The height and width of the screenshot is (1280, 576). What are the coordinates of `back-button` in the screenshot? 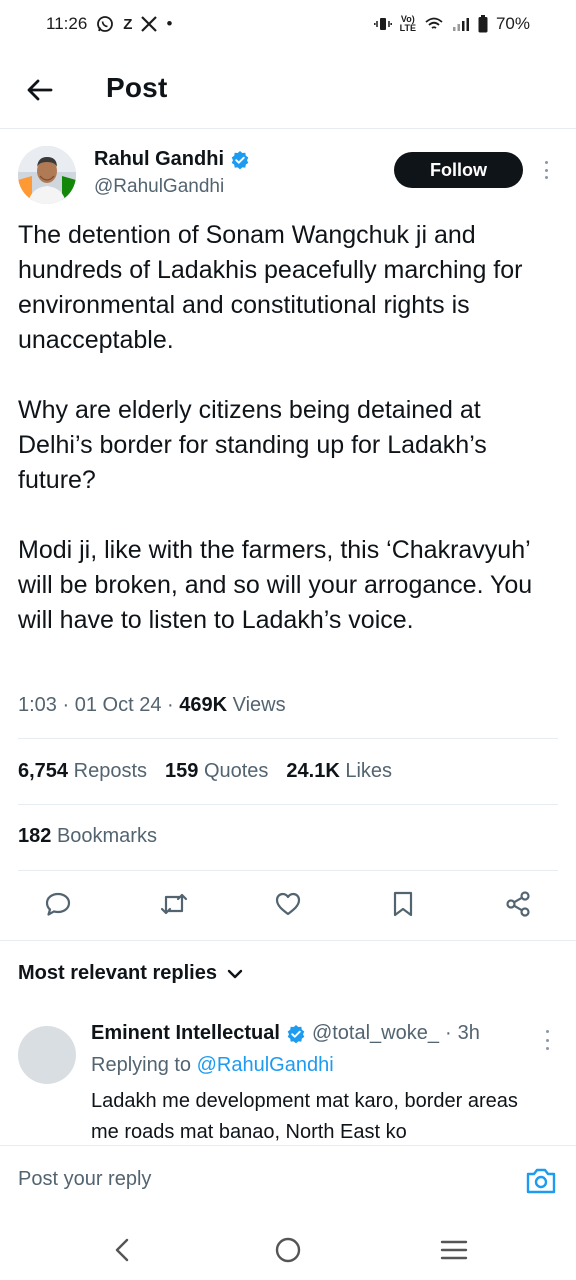 It's located at (40, 90).